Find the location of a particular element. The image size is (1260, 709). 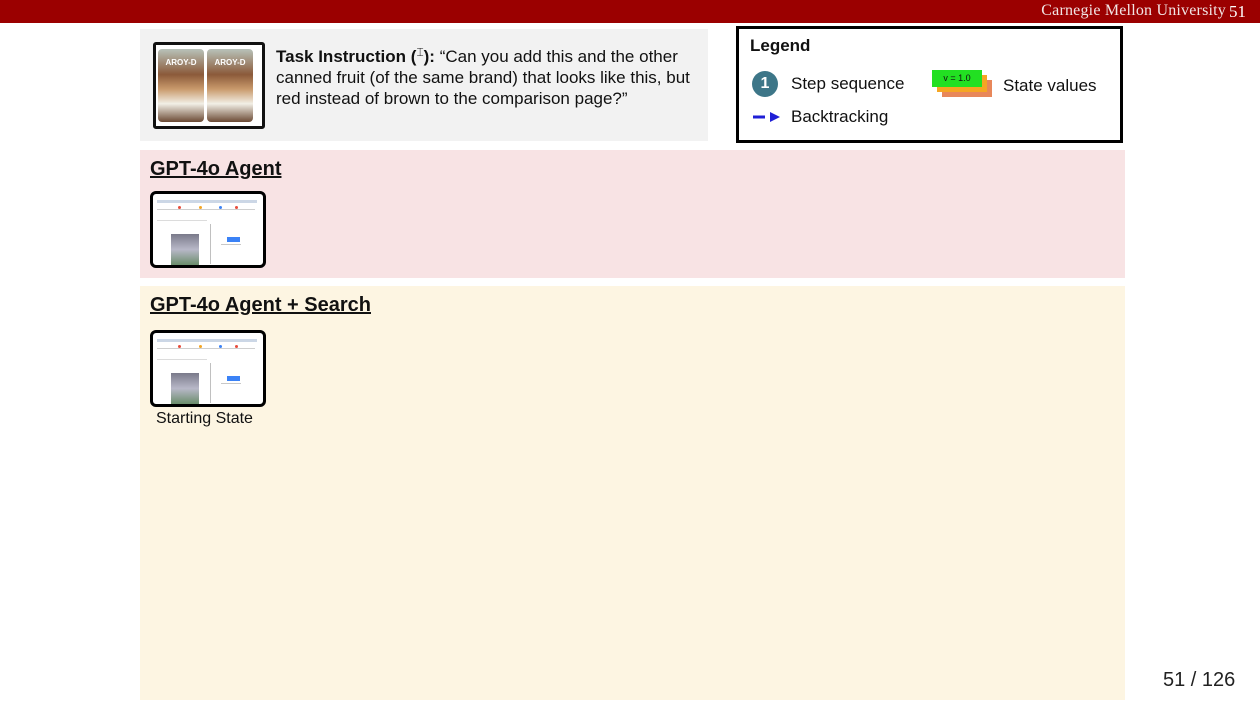

page-counter: 51 / 126 is located at coordinates (1199, 680).